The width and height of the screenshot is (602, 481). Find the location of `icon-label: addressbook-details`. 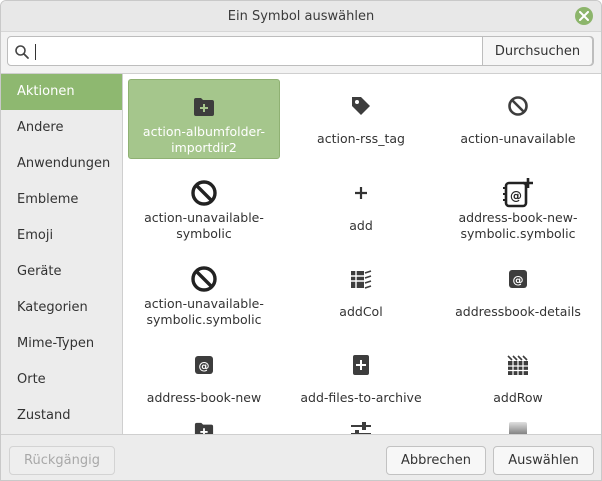

icon-label: addressbook-details is located at coordinates (518, 311).